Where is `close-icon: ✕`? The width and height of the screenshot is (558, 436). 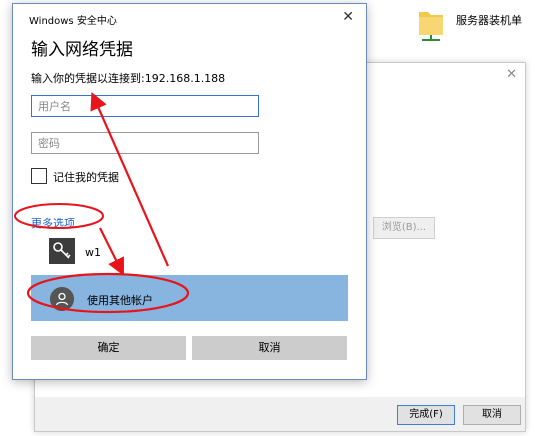
close-icon: ✕ is located at coordinates (348, 17).